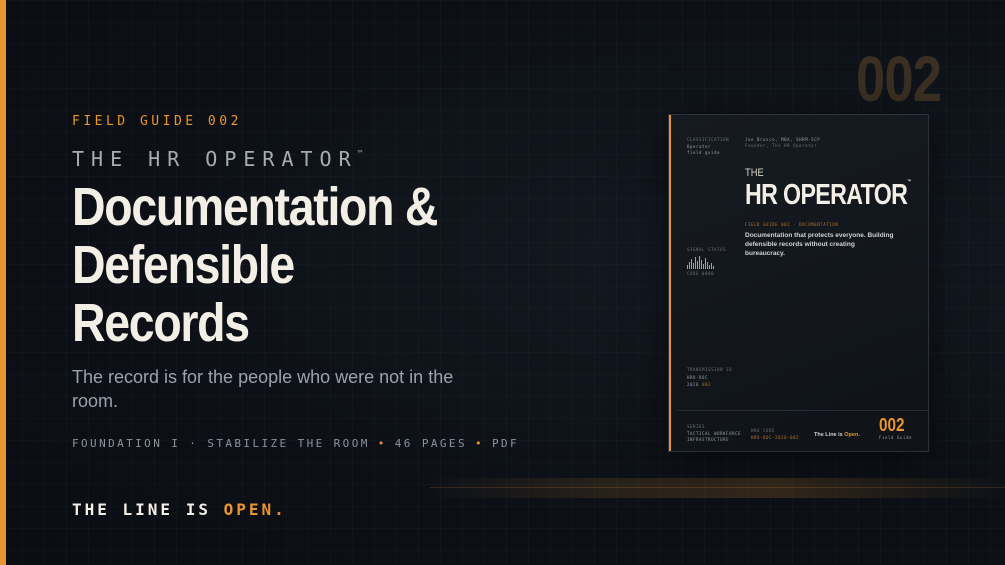  Describe the element at coordinates (829, 435) in the screenshot. I see `cover-line-prefix: The Line is` at that location.